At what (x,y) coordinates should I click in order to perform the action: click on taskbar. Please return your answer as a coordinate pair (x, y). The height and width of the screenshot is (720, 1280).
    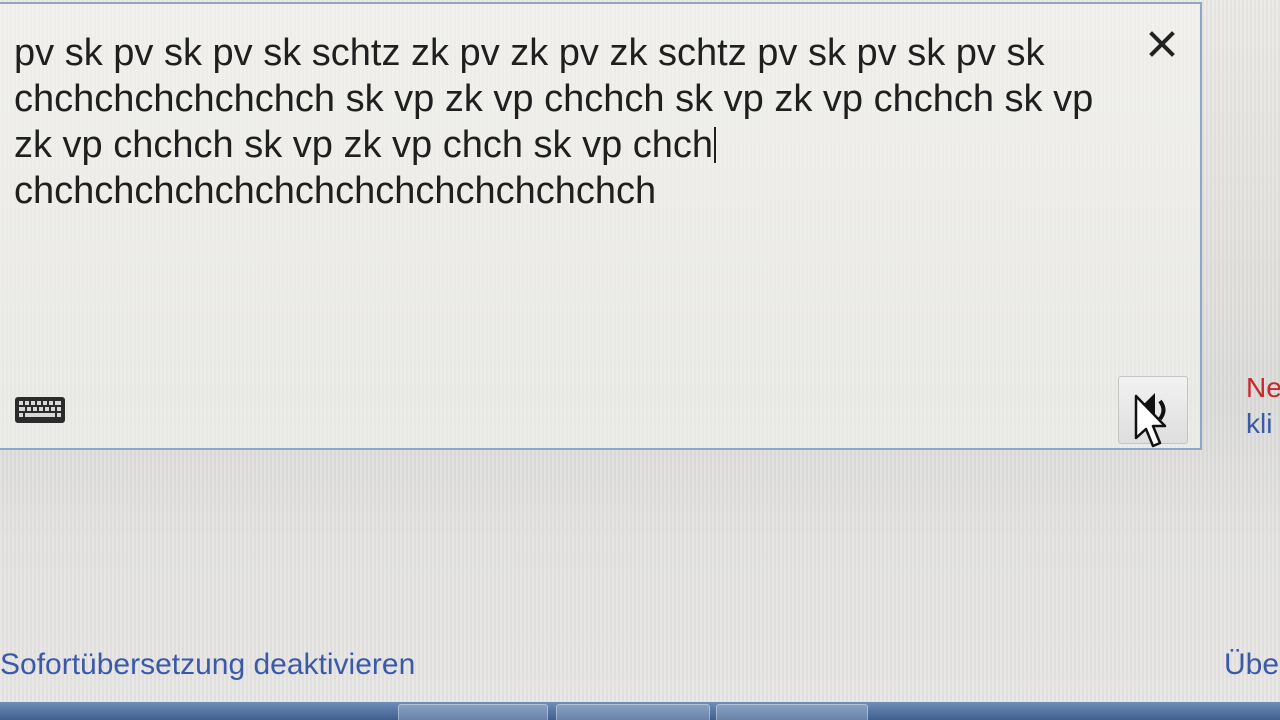
    Looking at the image, I should click on (640, 711).